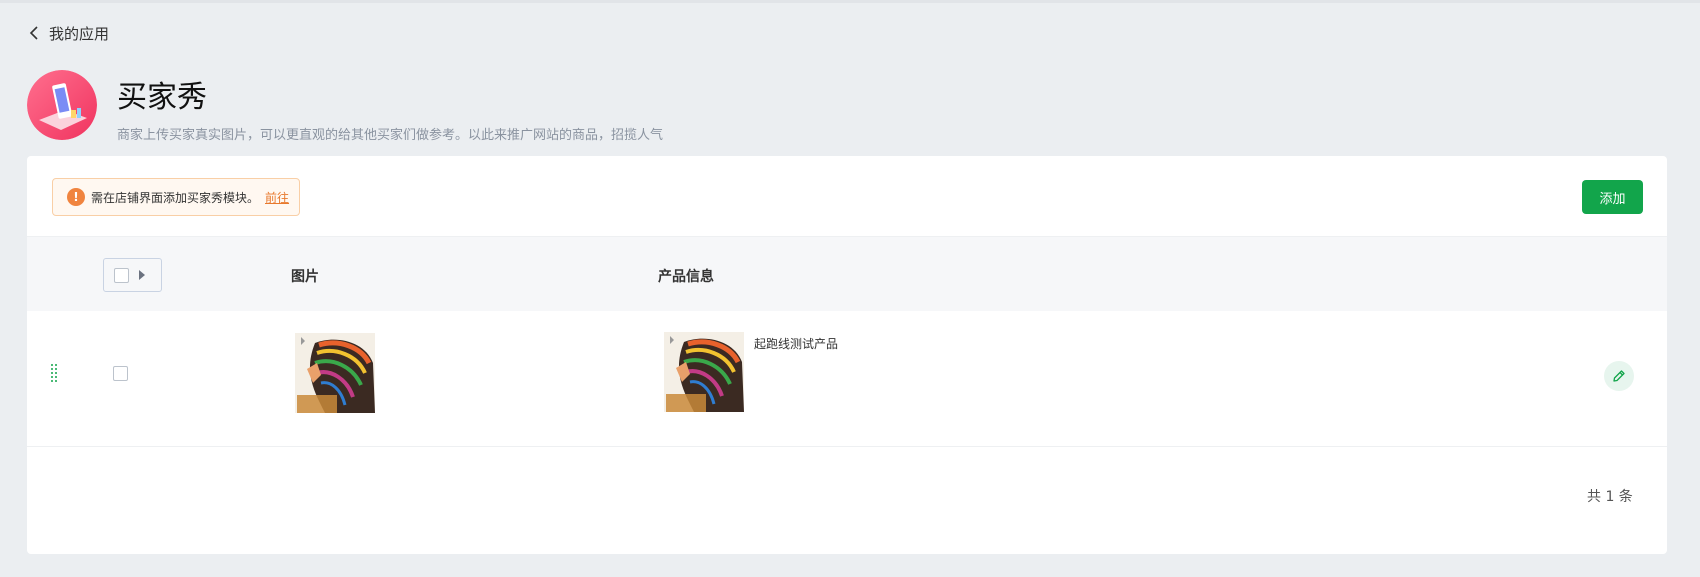 The image size is (1700, 577). I want to click on pencil-icon, so click(1619, 376).